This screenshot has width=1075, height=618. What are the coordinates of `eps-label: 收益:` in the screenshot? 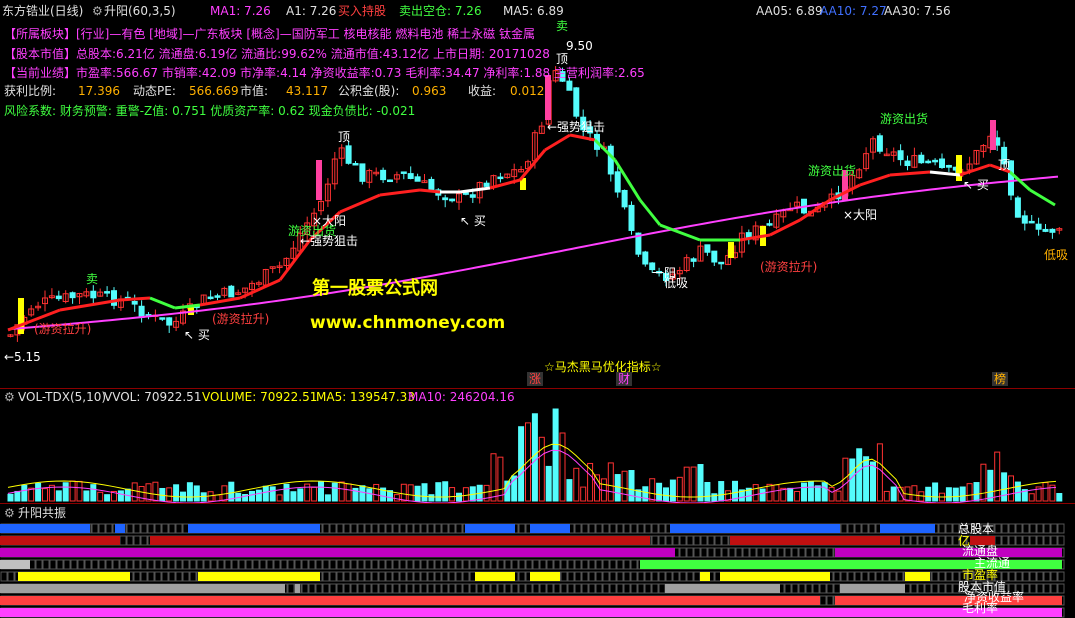 It's located at (482, 91).